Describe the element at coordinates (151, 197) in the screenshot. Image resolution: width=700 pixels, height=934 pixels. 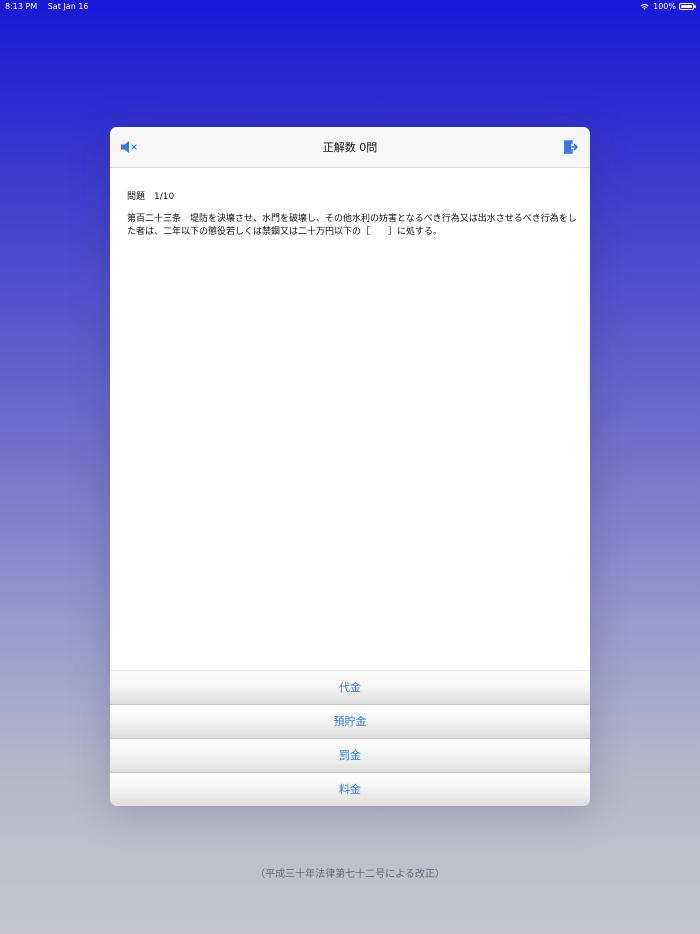
I see `question-number: 問題 1/10` at that location.